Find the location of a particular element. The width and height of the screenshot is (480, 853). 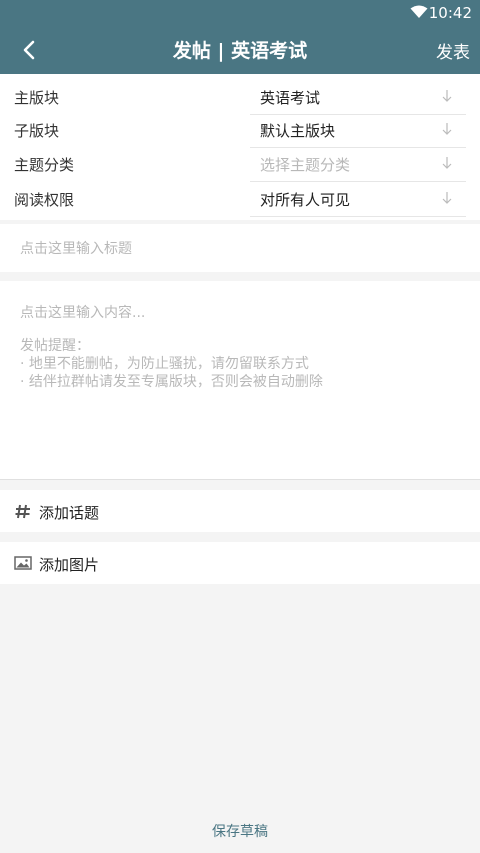

image-icon is located at coordinates (23, 563).